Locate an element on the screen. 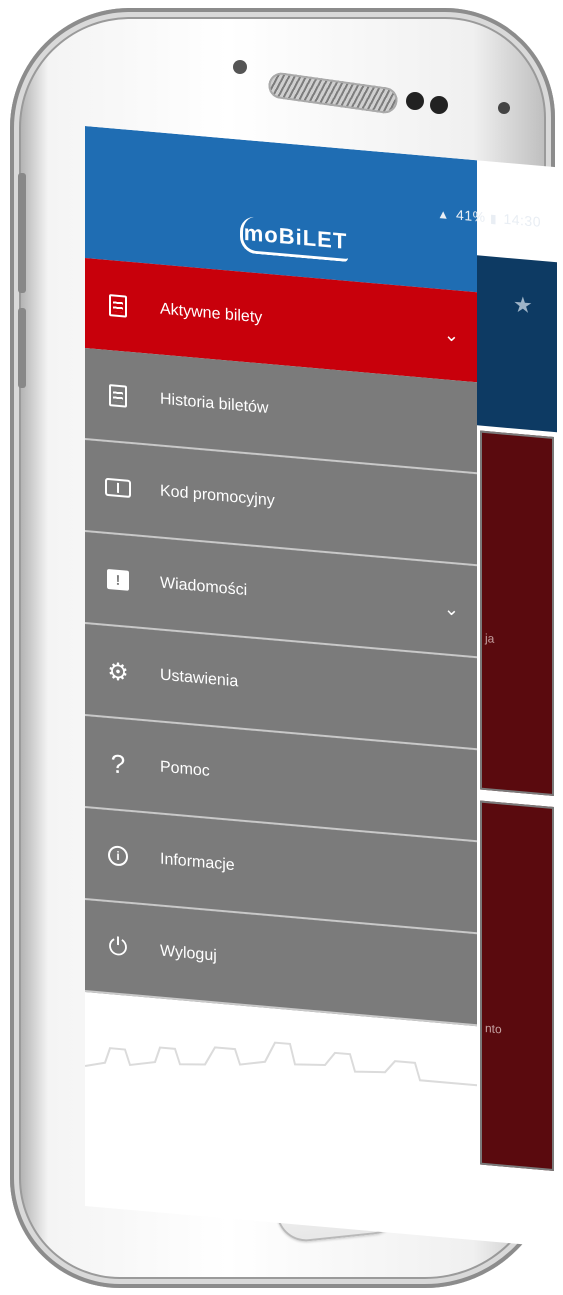 This screenshot has width=563, height=1295. battery-level: 41% is located at coordinates (471, 216).